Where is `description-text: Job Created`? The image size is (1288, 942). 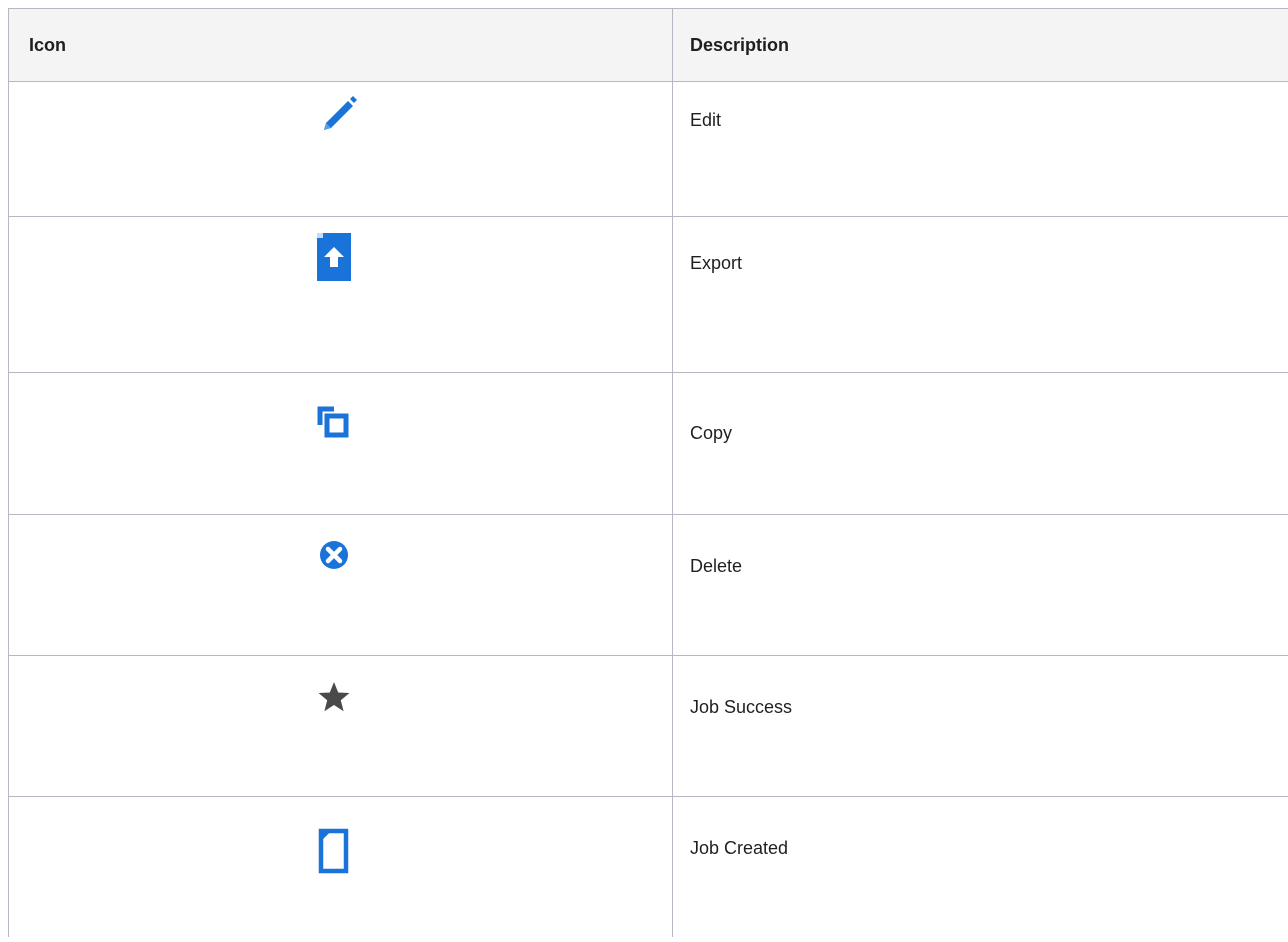
description-text: Job Created is located at coordinates (739, 848).